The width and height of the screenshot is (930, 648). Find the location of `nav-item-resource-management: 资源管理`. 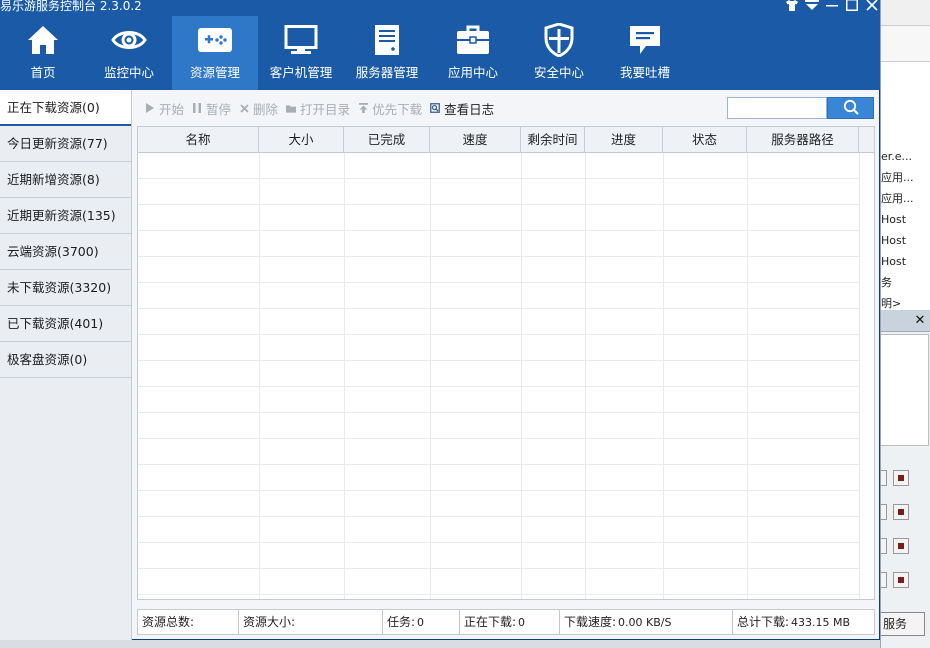

nav-item-resource-management: 资源管理 is located at coordinates (215, 53).